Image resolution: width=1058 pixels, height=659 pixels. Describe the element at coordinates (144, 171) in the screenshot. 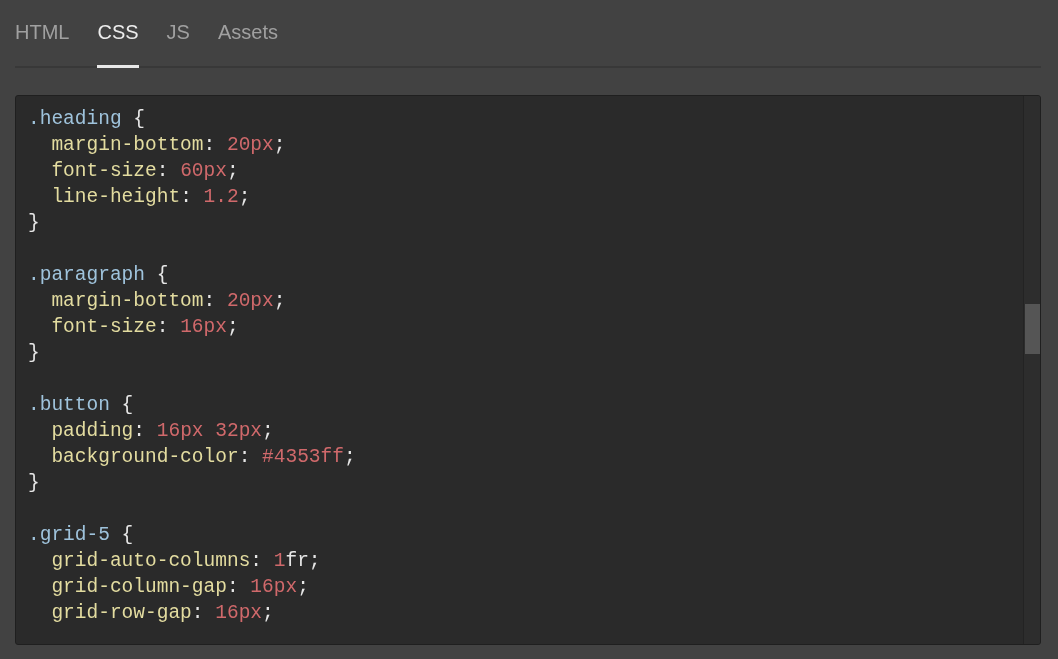

I see `code-line: font-size: 60px;` at that location.